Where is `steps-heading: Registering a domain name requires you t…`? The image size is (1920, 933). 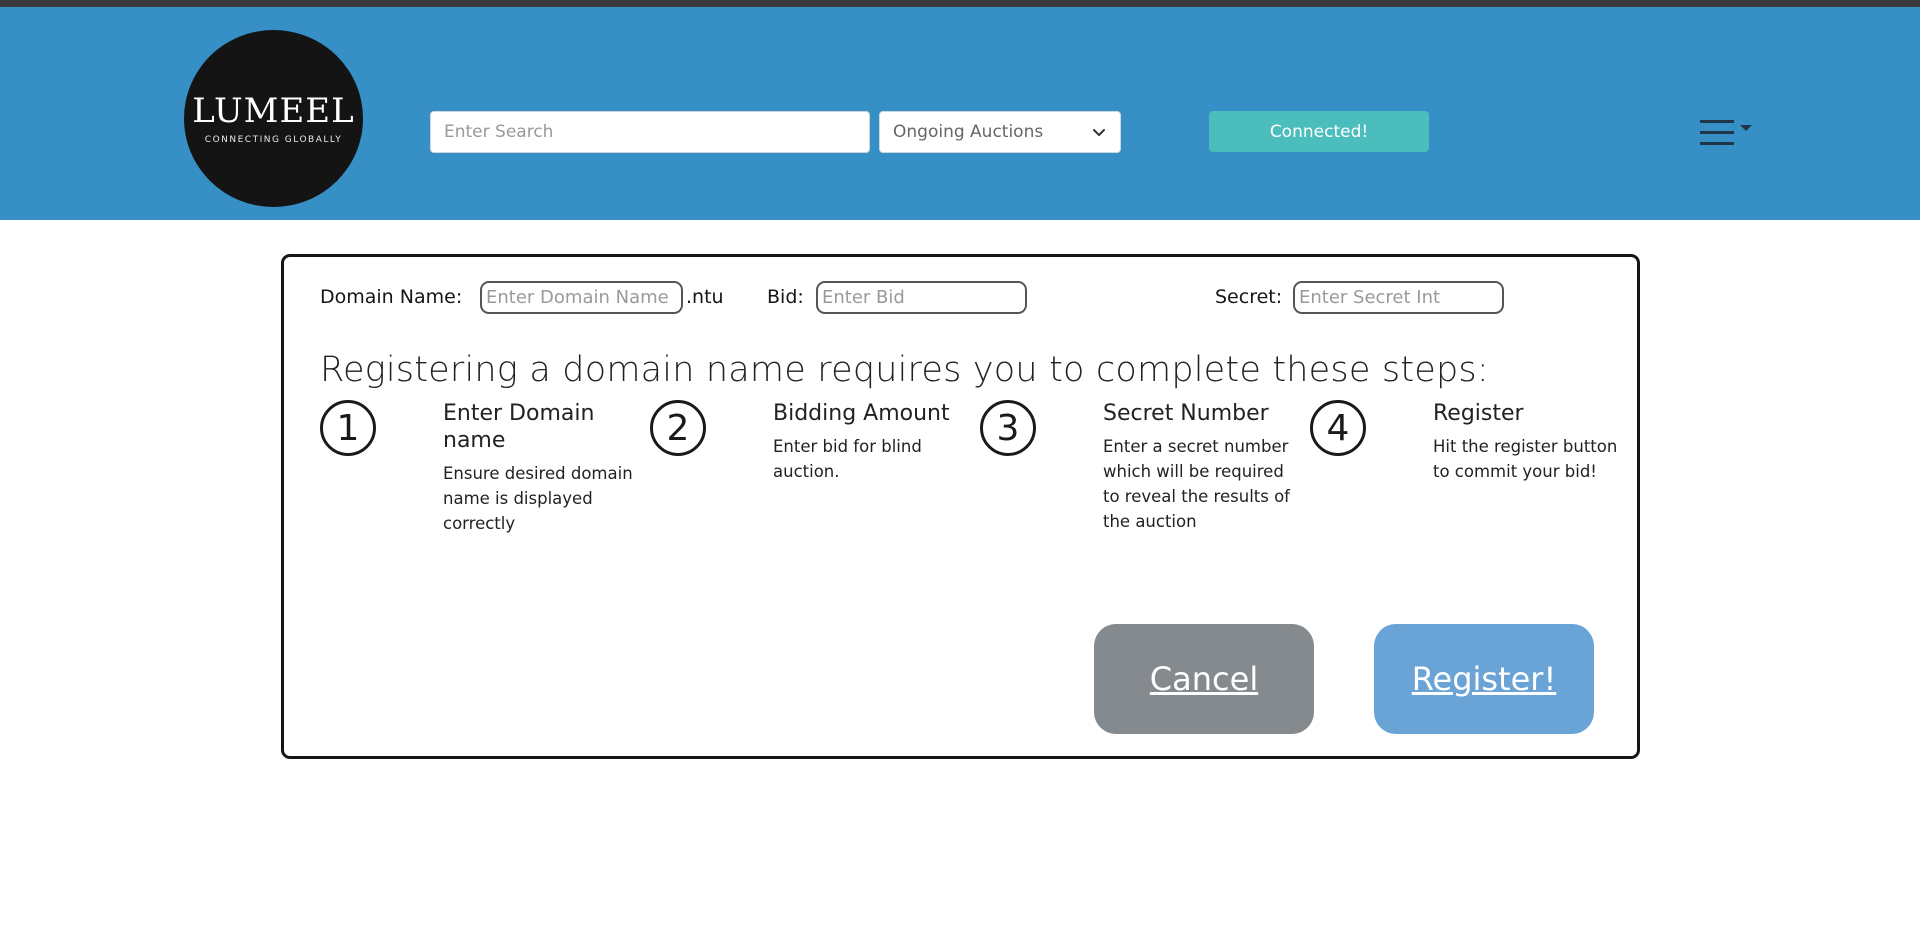 steps-heading: Registering a domain name requires you t… is located at coordinates (904, 370).